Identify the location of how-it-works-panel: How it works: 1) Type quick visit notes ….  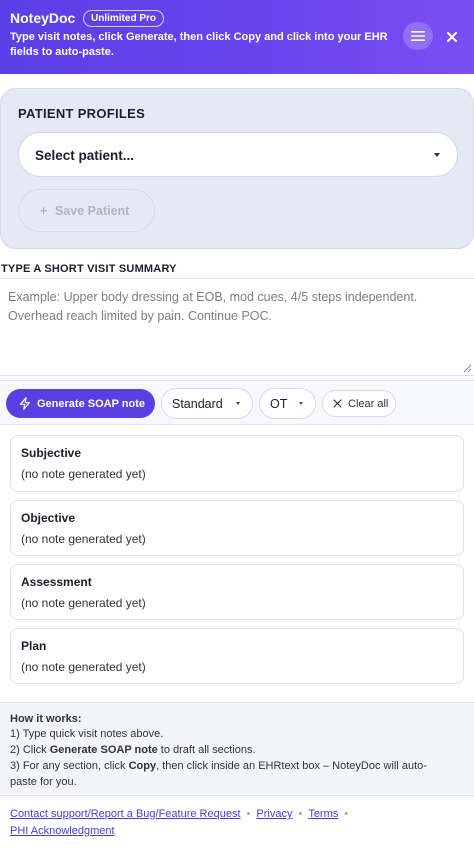
(237, 749).